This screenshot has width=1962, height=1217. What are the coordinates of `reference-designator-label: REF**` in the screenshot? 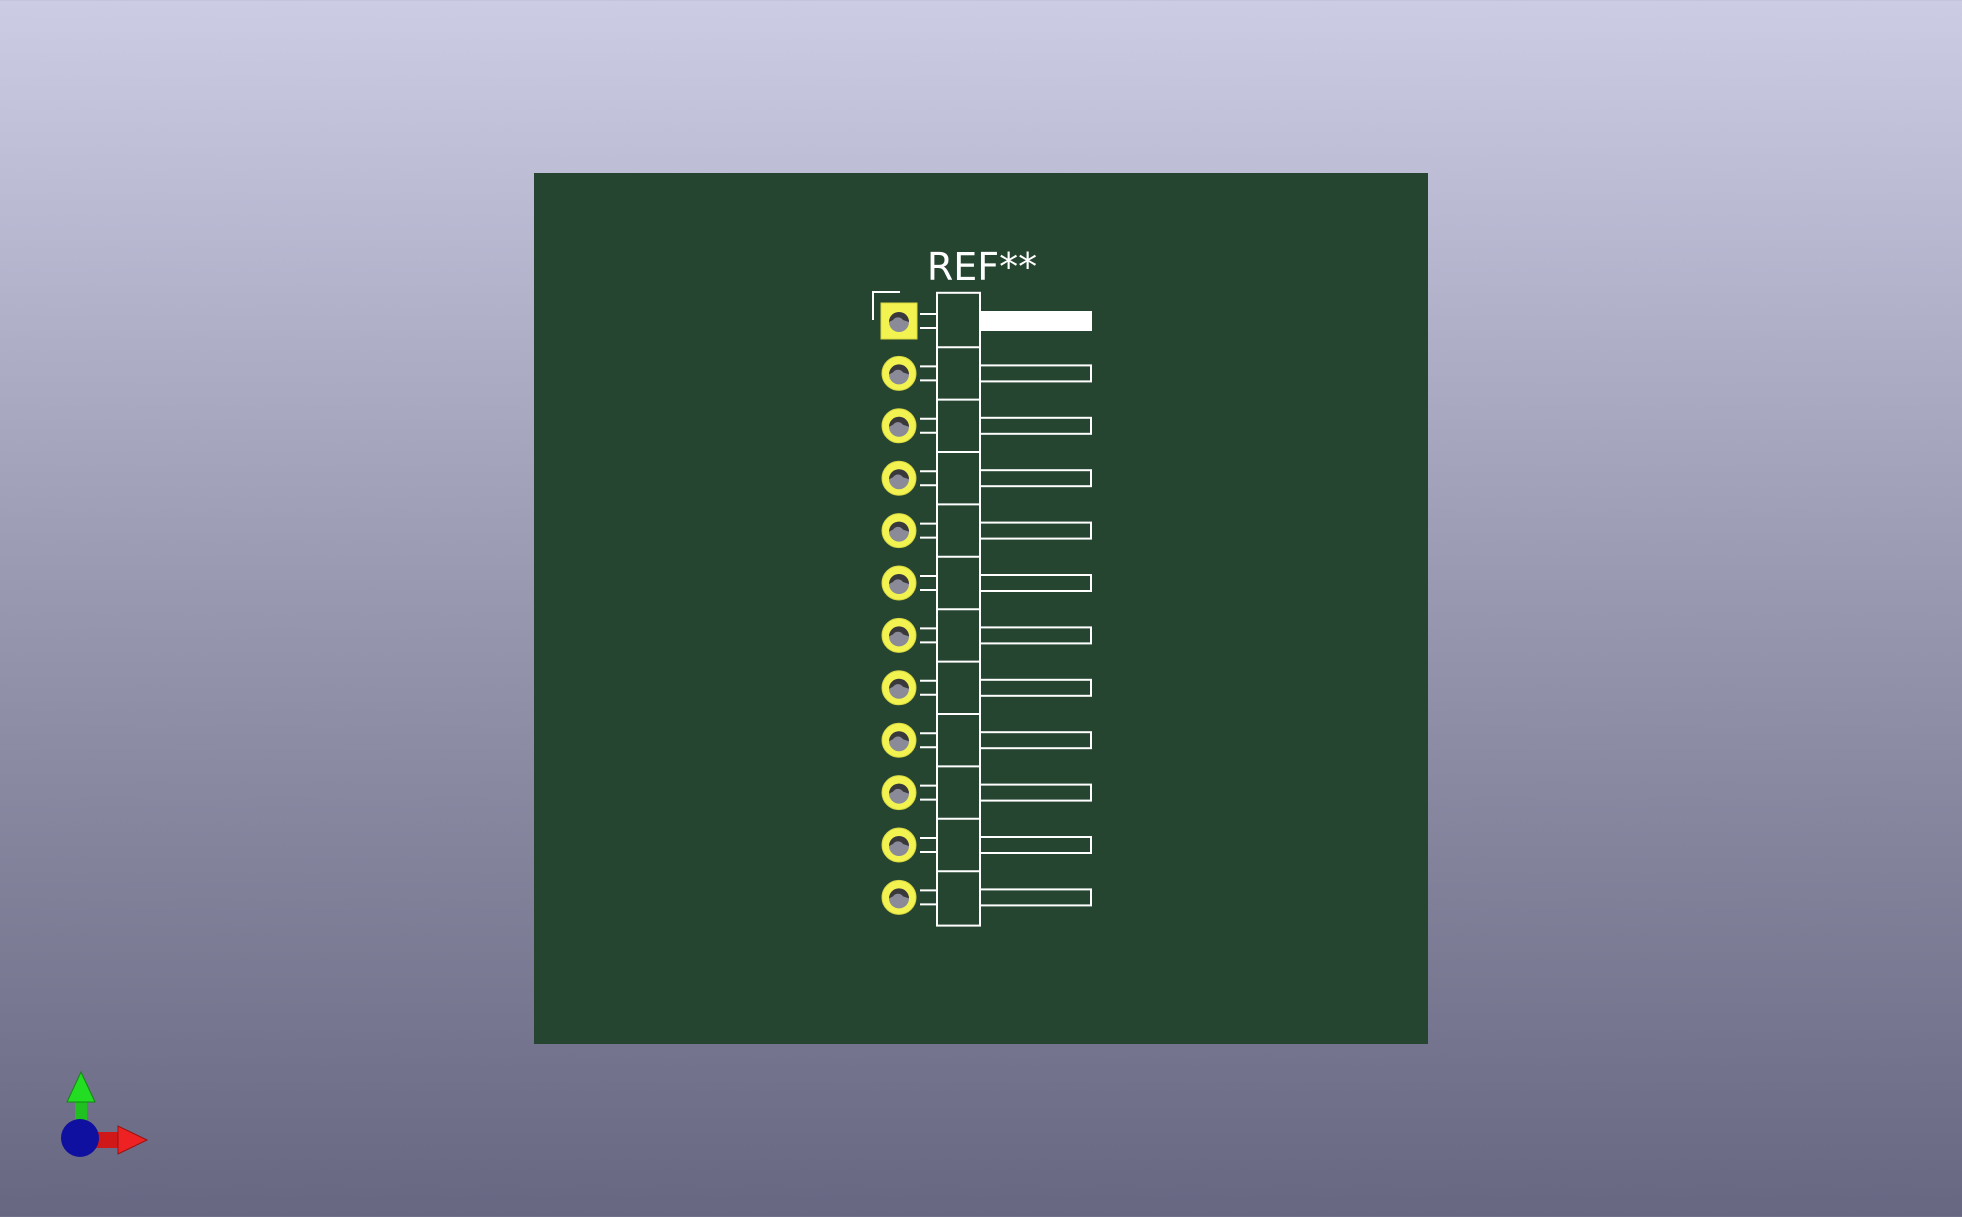 It's located at (982, 267).